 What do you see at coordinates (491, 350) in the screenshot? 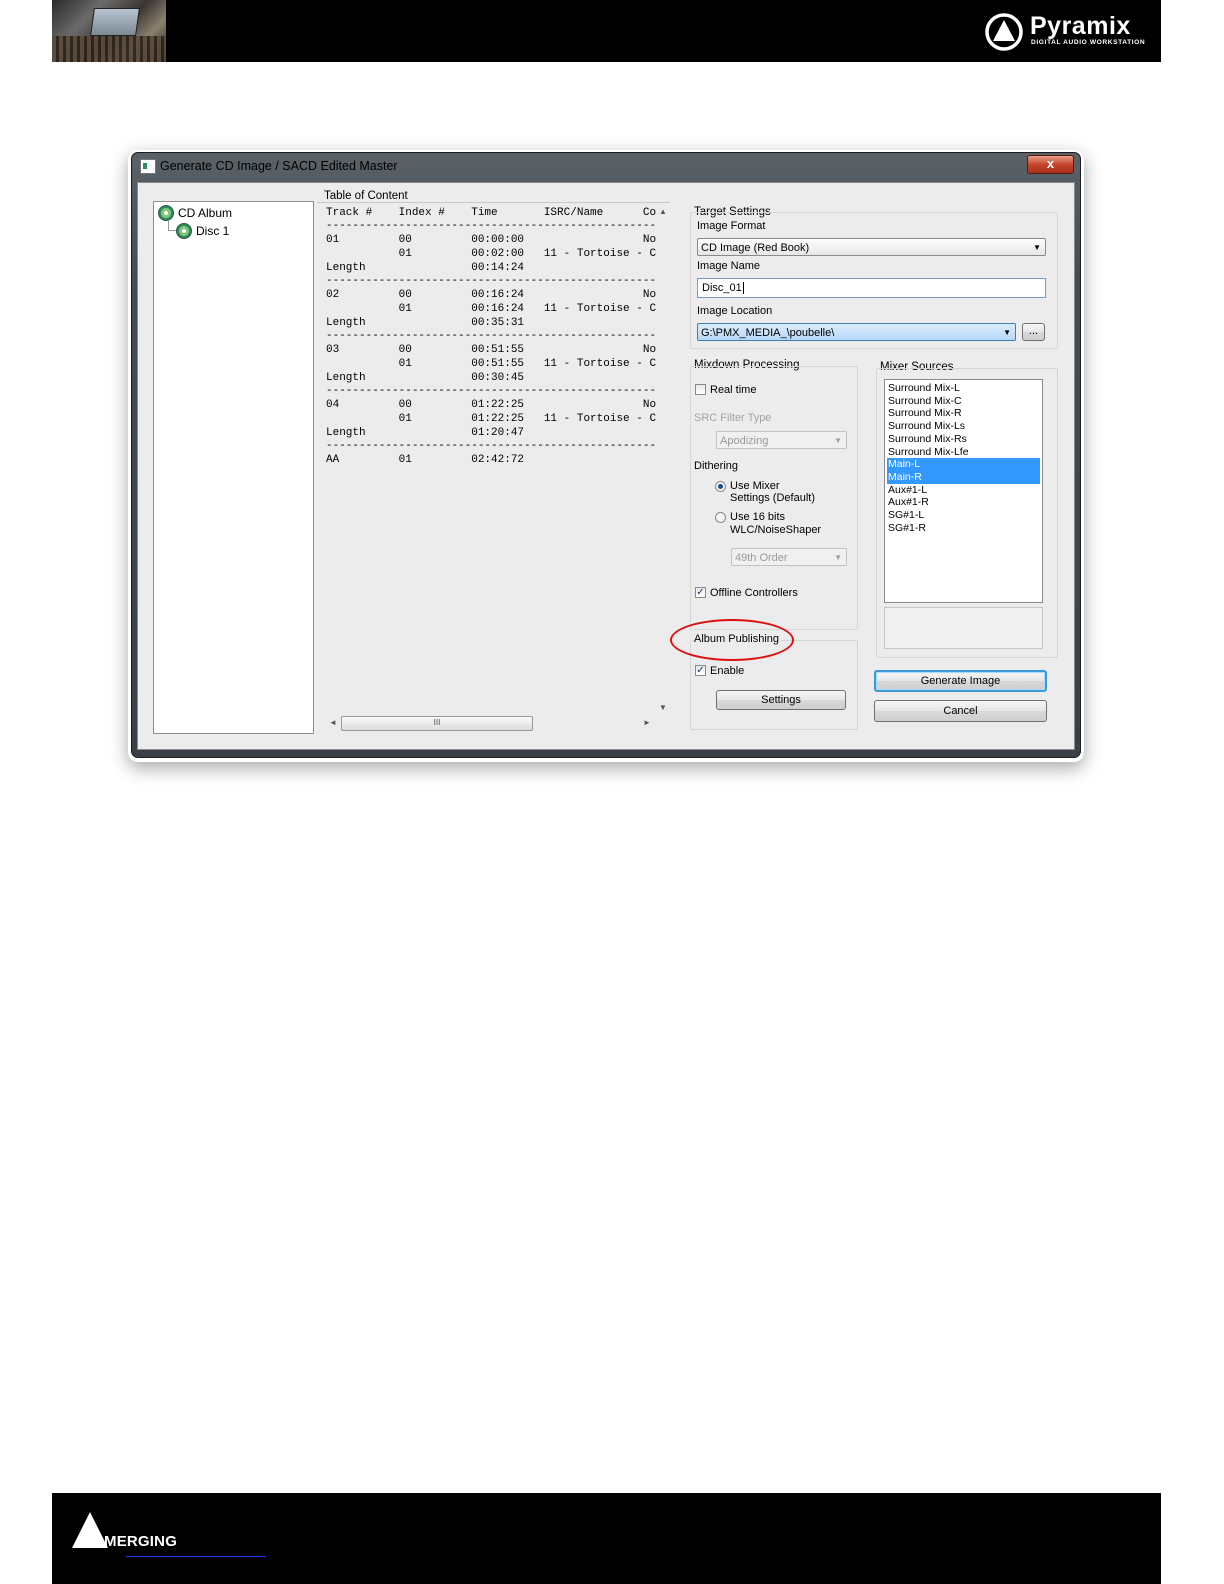
I see `toc-row: 03 00 00:51:55 No` at bounding box center [491, 350].